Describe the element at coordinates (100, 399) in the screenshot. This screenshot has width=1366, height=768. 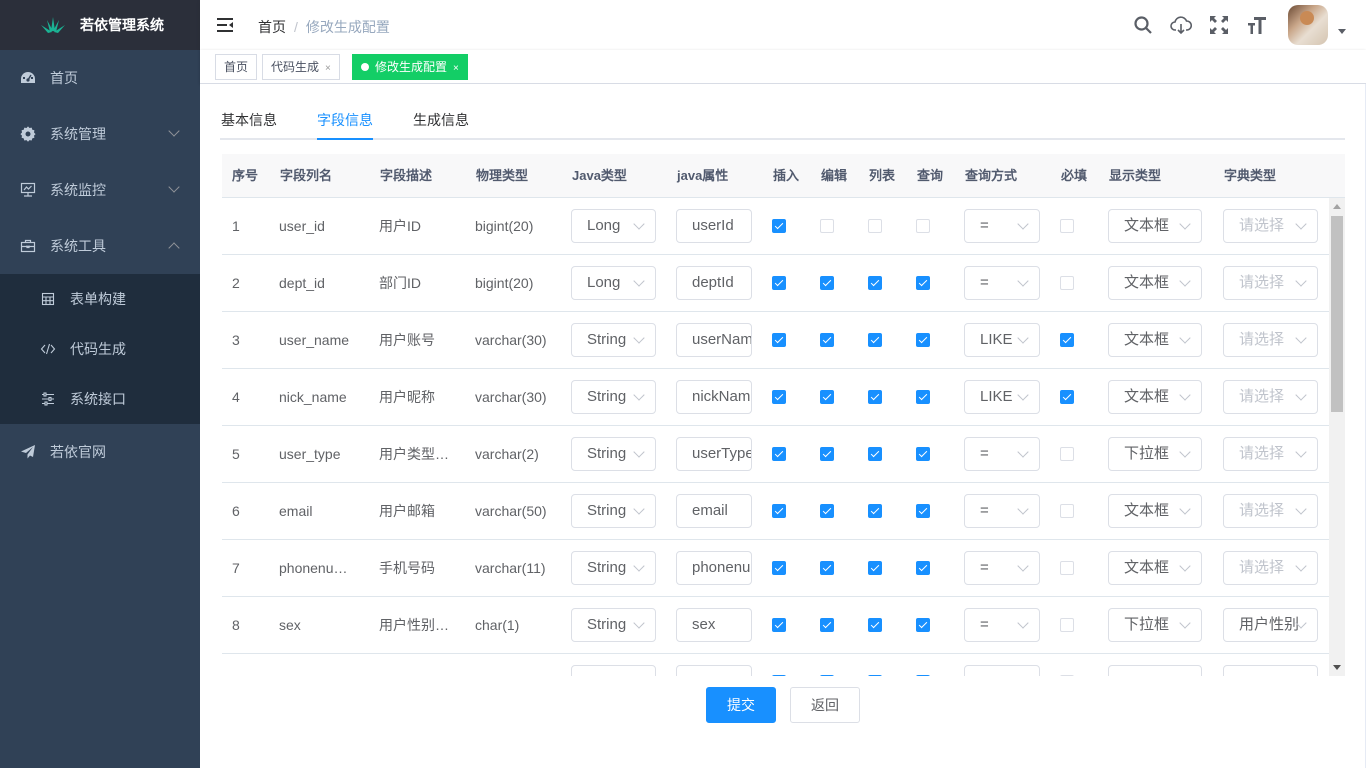
I see `sidebar-item-system-api: 系统接口` at that location.